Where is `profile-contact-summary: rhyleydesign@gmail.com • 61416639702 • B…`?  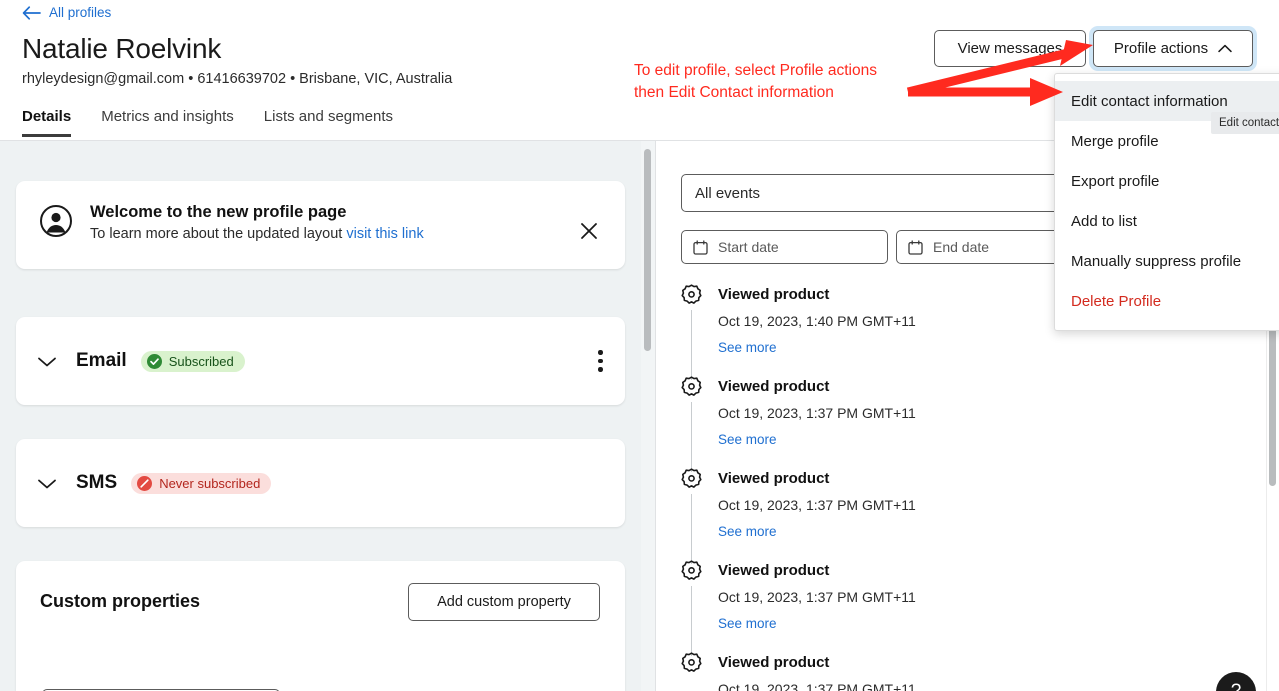 profile-contact-summary: rhyleydesign@gmail.com • 61416639702 • B… is located at coordinates (237, 79).